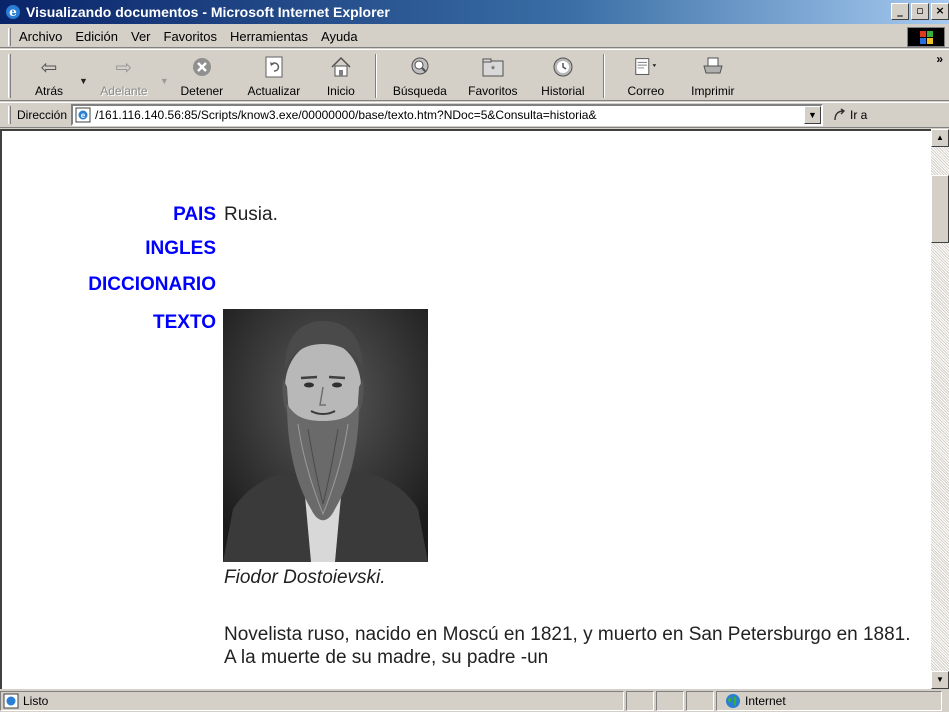 The width and height of the screenshot is (949, 712). What do you see at coordinates (36, 701) in the screenshot?
I see `status-text: Listo` at bounding box center [36, 701].